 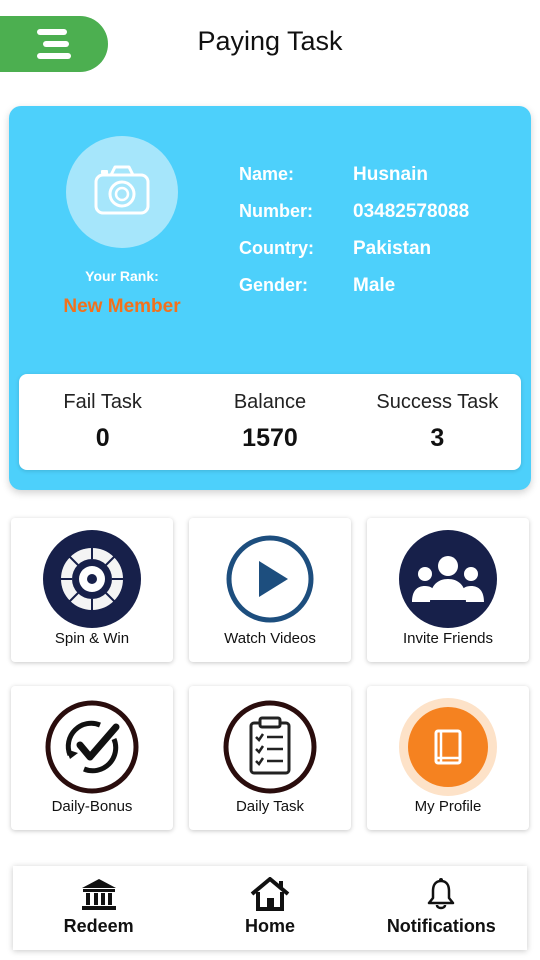 I want to click on tile-spin-win: Spin & Win, so click(x=92, y=590).